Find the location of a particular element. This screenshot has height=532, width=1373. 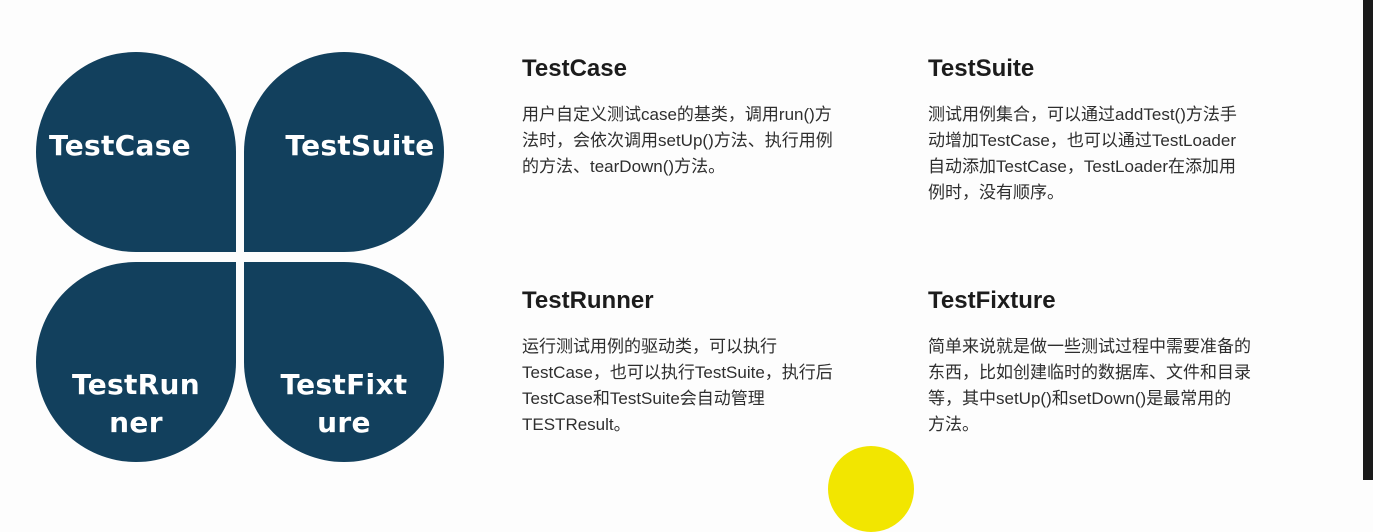

petal-testsuite: TestSuite is located at coordinates (344, 152).